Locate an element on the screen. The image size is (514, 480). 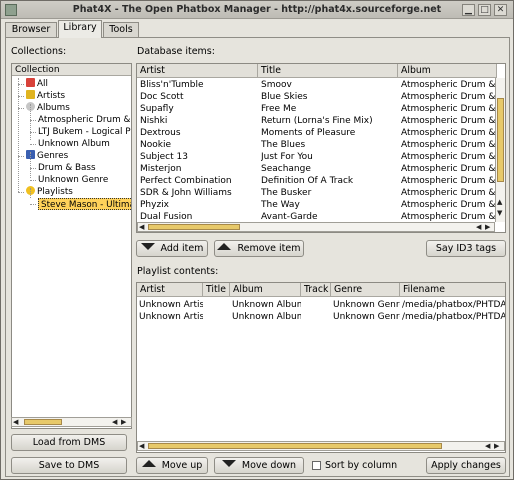
apply-changes-button: Apply changes is located at coordinates (466, 465).